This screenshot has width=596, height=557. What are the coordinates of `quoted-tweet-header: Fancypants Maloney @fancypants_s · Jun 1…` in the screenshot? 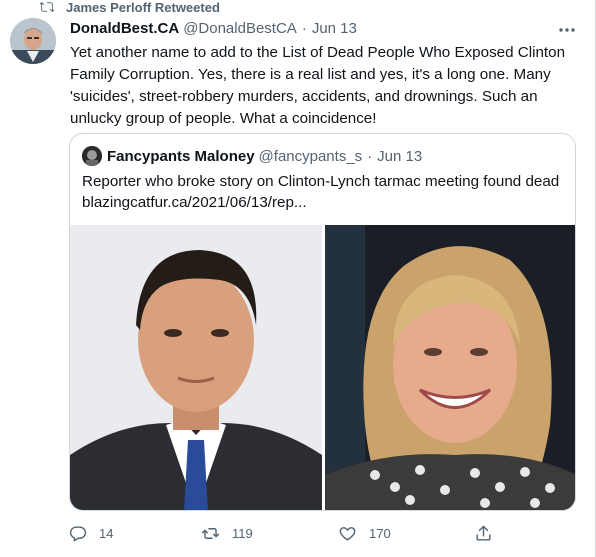 It's located at (252, 156).